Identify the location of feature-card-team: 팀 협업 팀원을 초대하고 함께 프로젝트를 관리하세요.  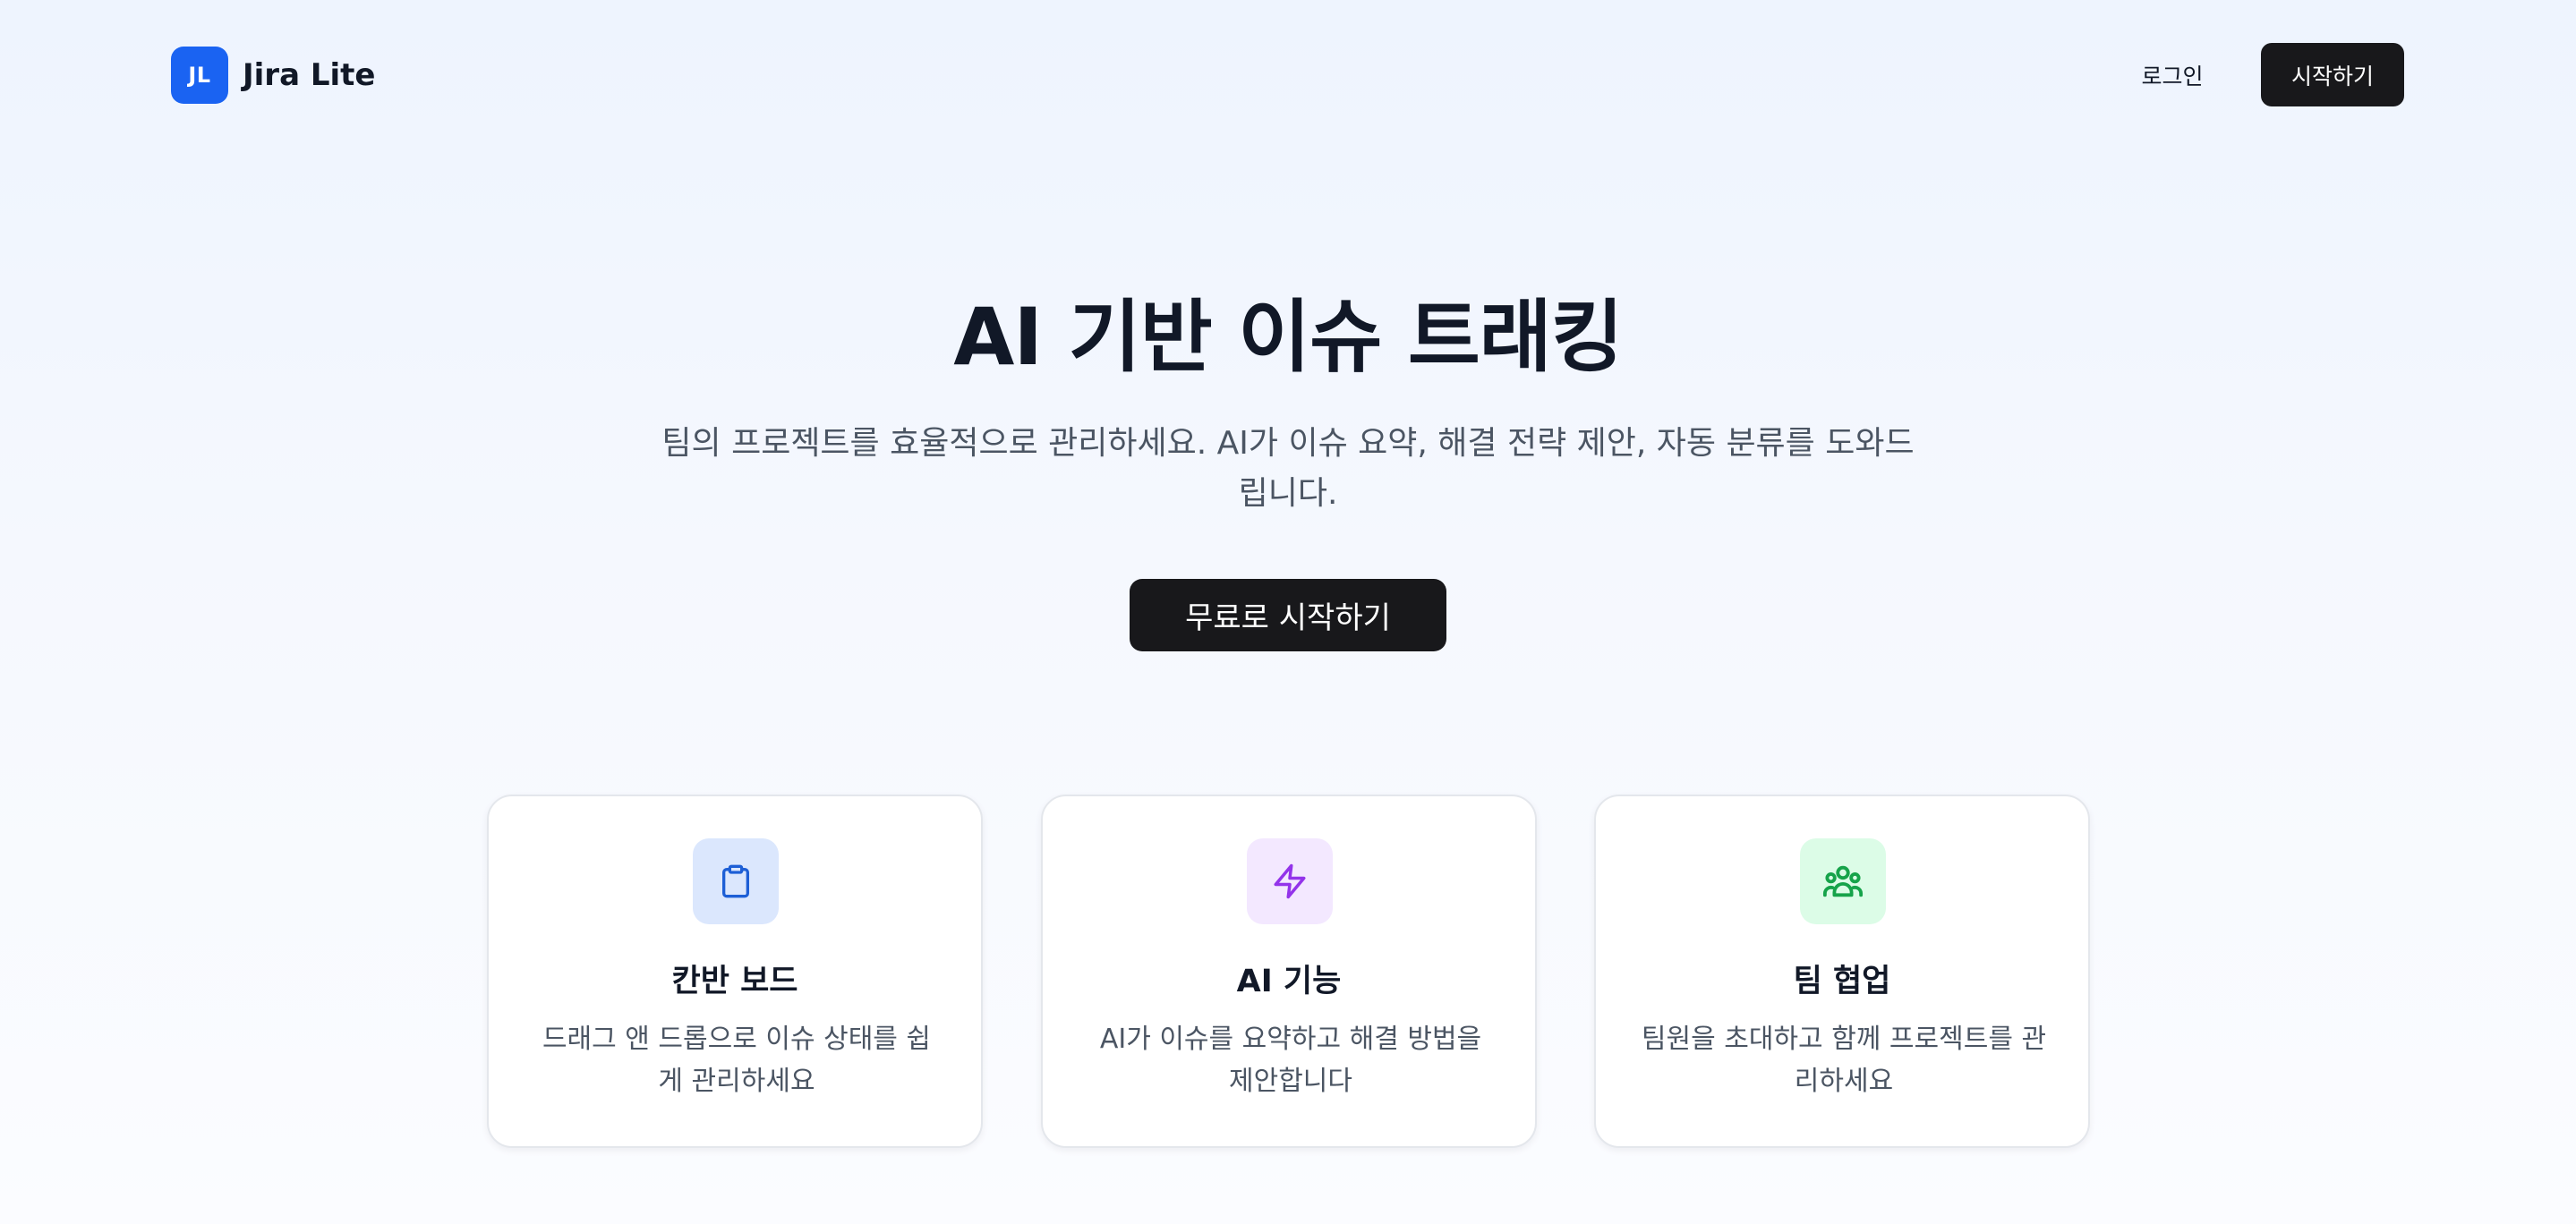
(1842, 971).